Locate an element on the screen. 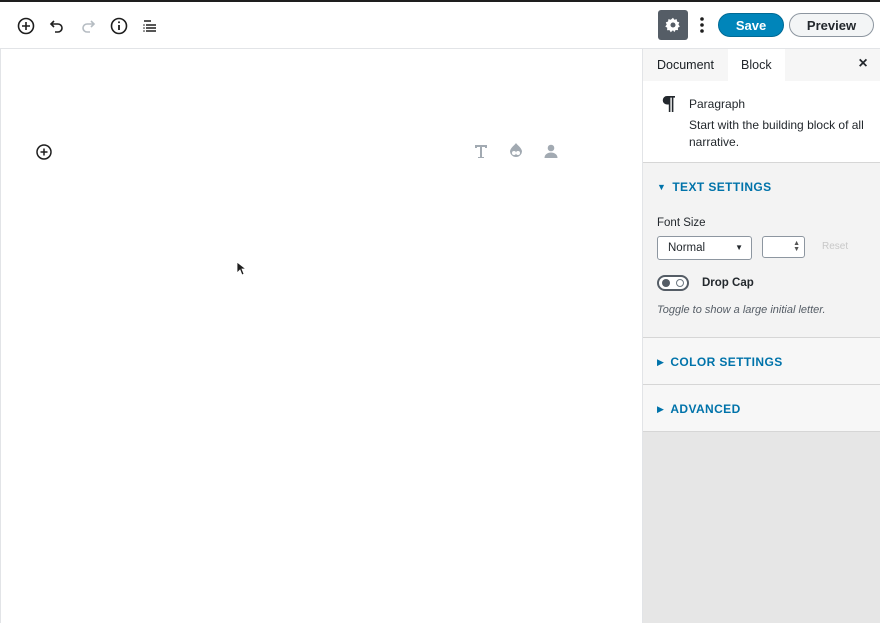  text-settings-toggle: ▼ TEXT SETTINGS is located at coordinates (714, 187).